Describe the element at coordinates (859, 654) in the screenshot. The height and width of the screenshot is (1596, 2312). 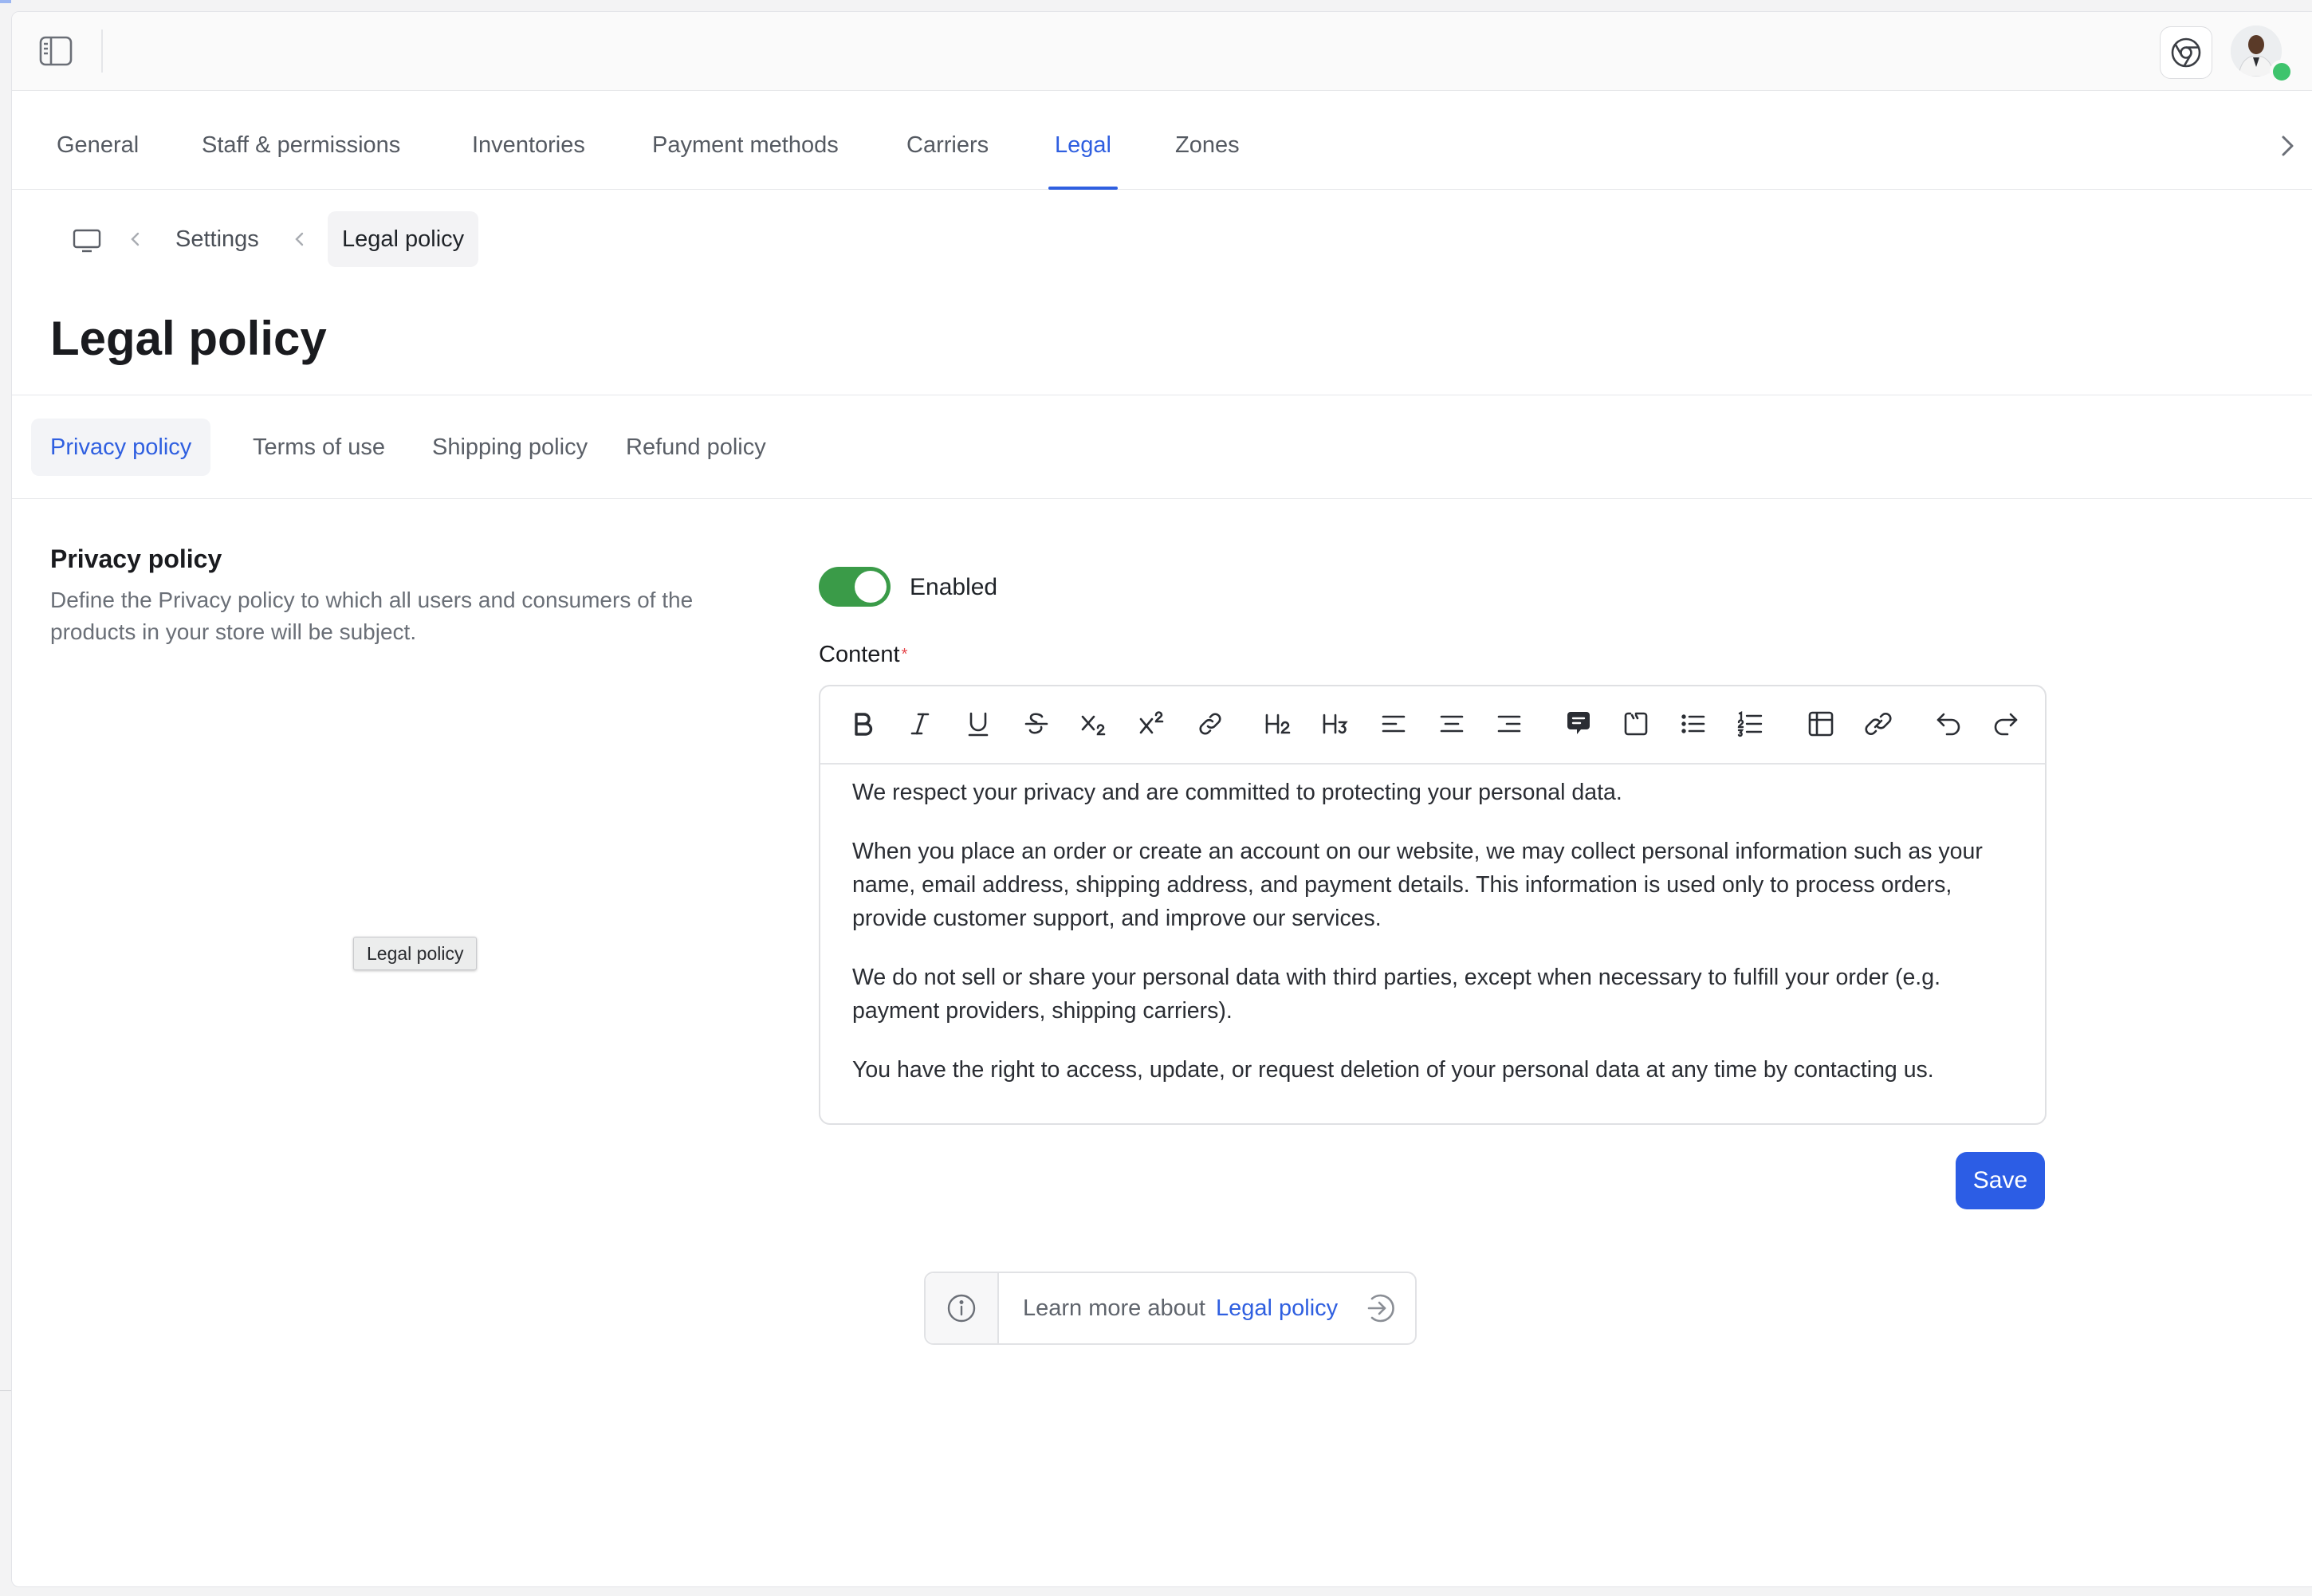
I see `content-label-text: Content` at that location.